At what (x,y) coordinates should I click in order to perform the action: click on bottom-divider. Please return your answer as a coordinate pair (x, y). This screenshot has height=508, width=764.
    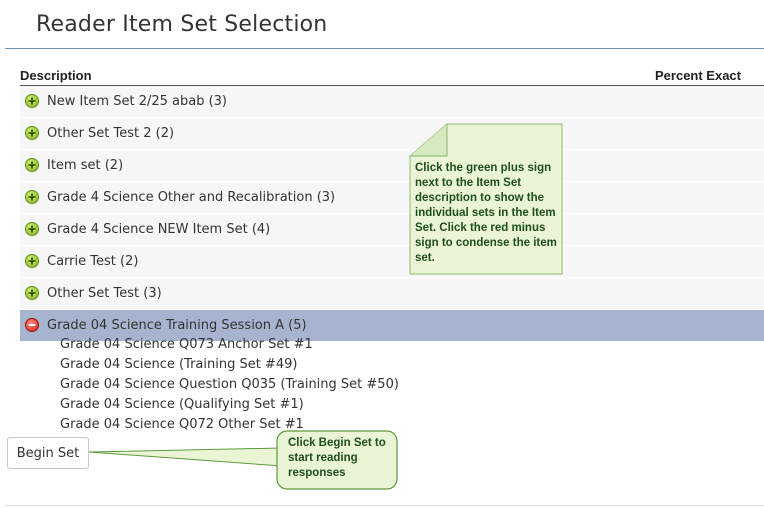
    Looking at the image, I should click on (384, 505).